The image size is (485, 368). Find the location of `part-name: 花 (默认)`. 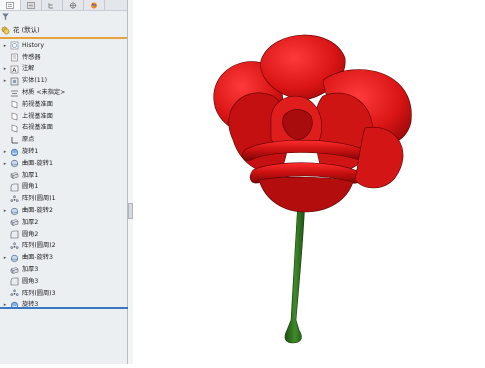

part-name: 花 (默认) is located at coordinates (26, 29).